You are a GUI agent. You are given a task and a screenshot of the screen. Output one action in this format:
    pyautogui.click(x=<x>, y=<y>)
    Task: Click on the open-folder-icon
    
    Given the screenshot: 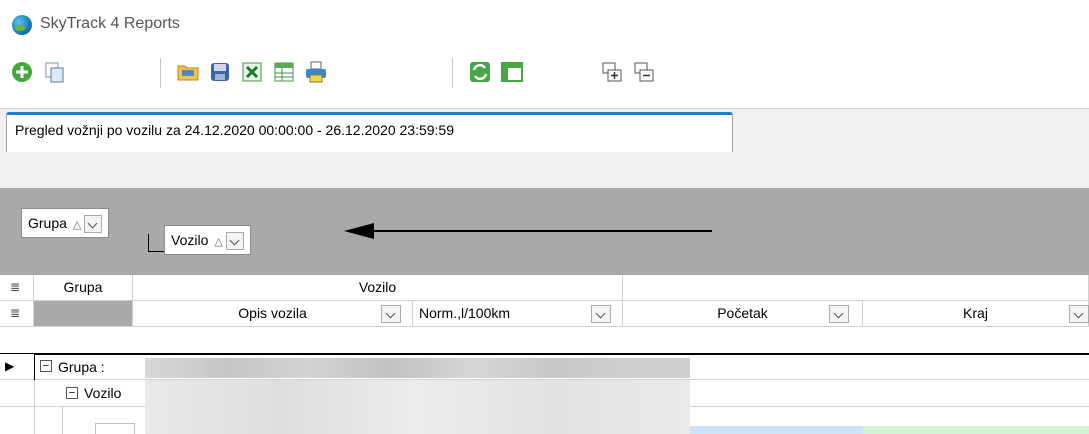 What is the action you would take?
    pyautogui.click(x=188, y=72)
    